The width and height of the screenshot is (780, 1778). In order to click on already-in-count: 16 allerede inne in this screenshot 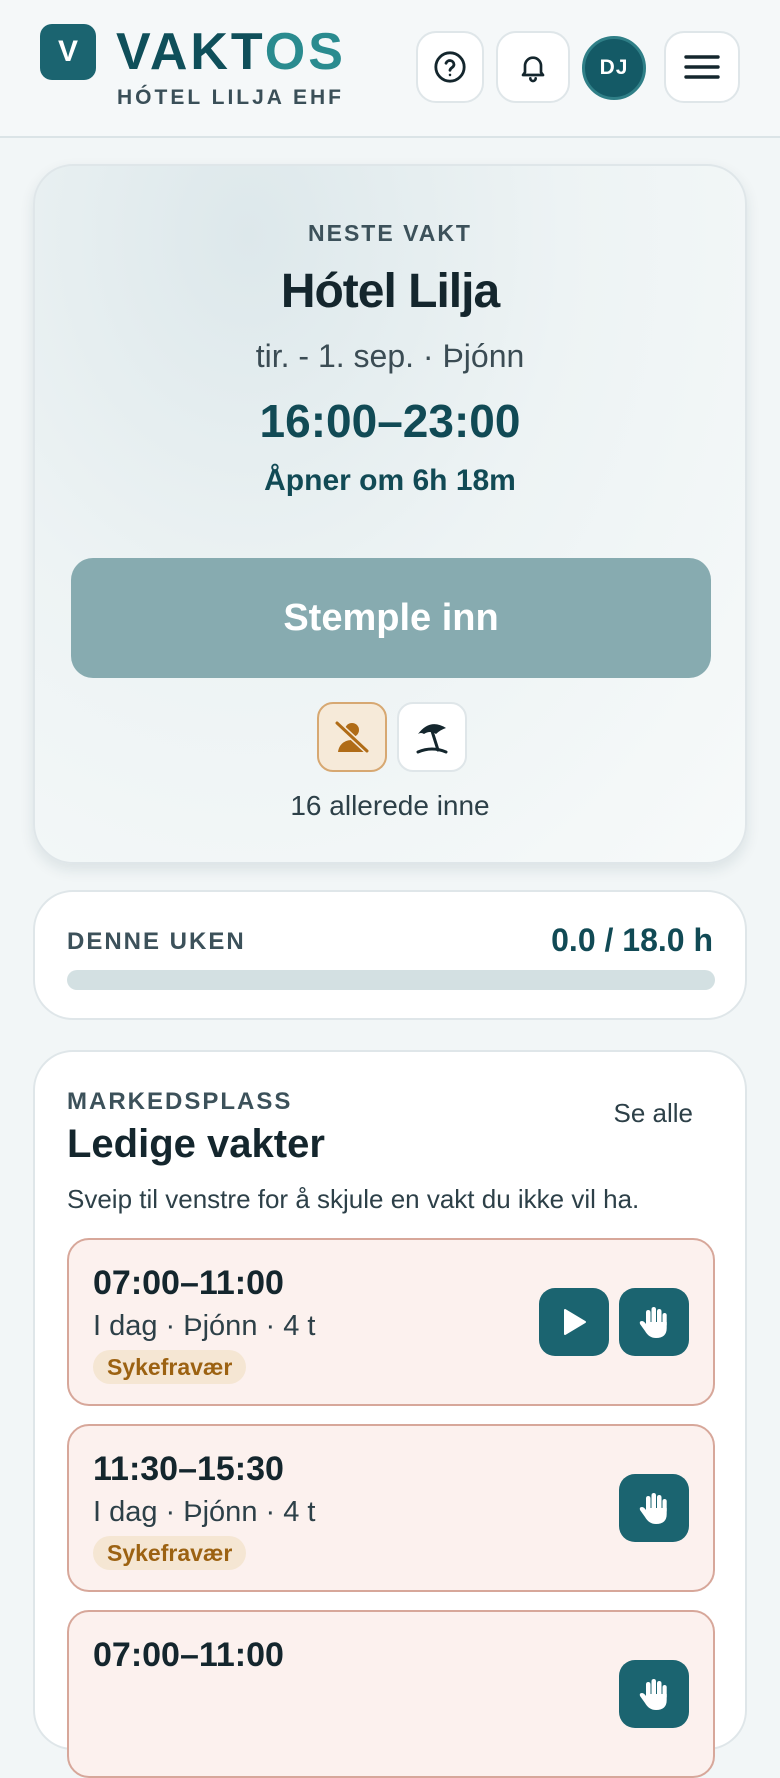, I will do `click(390, 805)`.